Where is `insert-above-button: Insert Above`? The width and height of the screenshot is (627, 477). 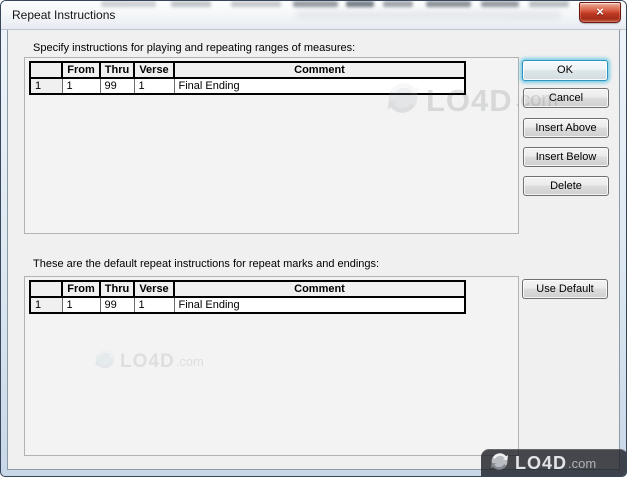 insert-above-button: Insert Above is located at coordinates (566, 128).